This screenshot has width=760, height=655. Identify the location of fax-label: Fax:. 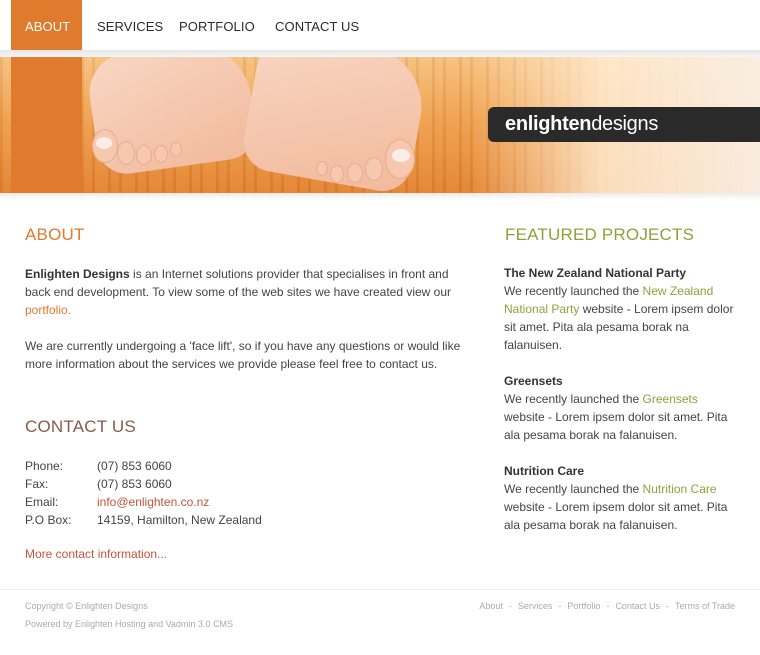
(37, 484).